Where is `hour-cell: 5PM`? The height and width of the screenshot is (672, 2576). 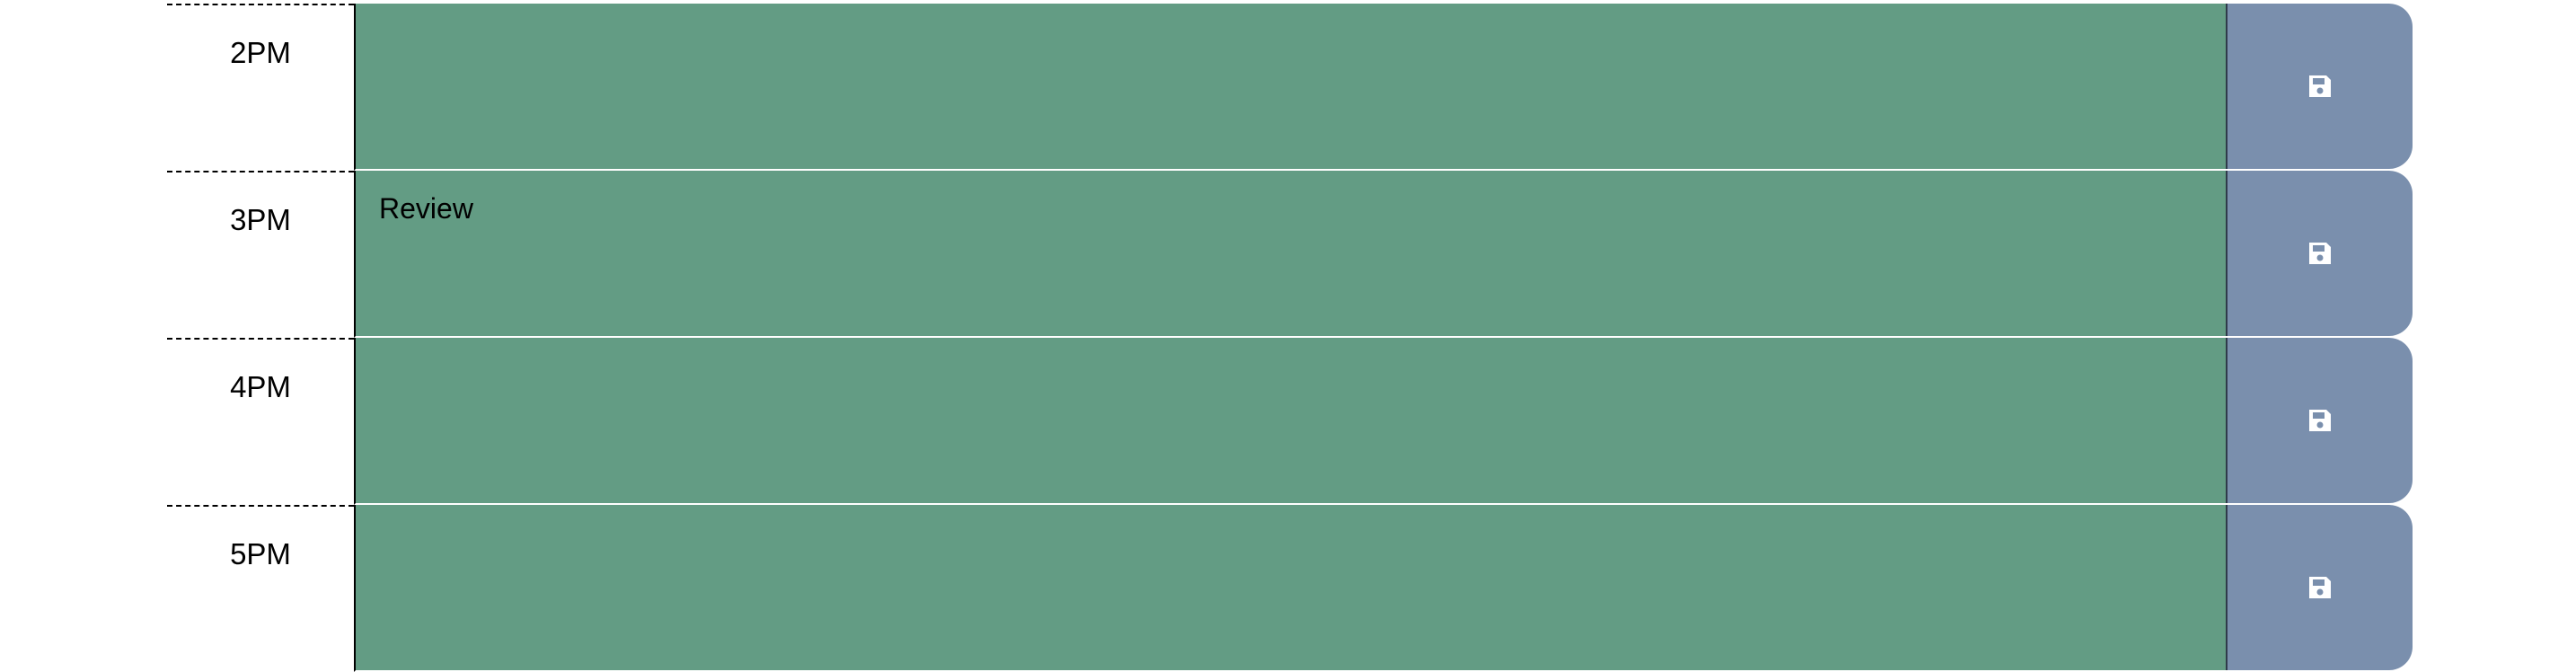 hour-cell: 5PM is located at coordinates (260, 588).